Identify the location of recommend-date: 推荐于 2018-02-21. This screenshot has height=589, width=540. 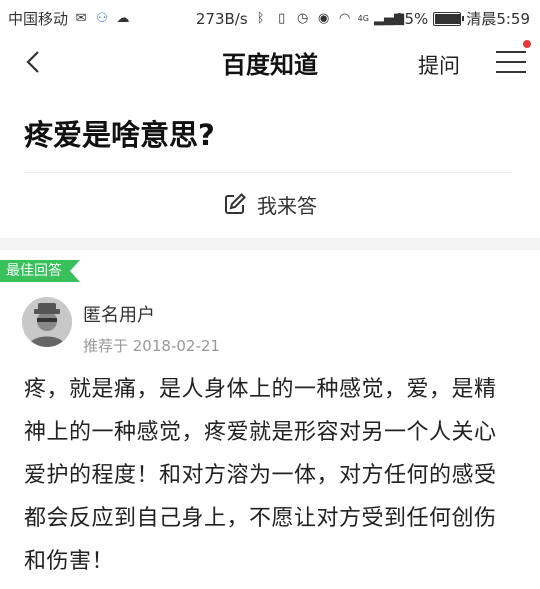
(151, 346).